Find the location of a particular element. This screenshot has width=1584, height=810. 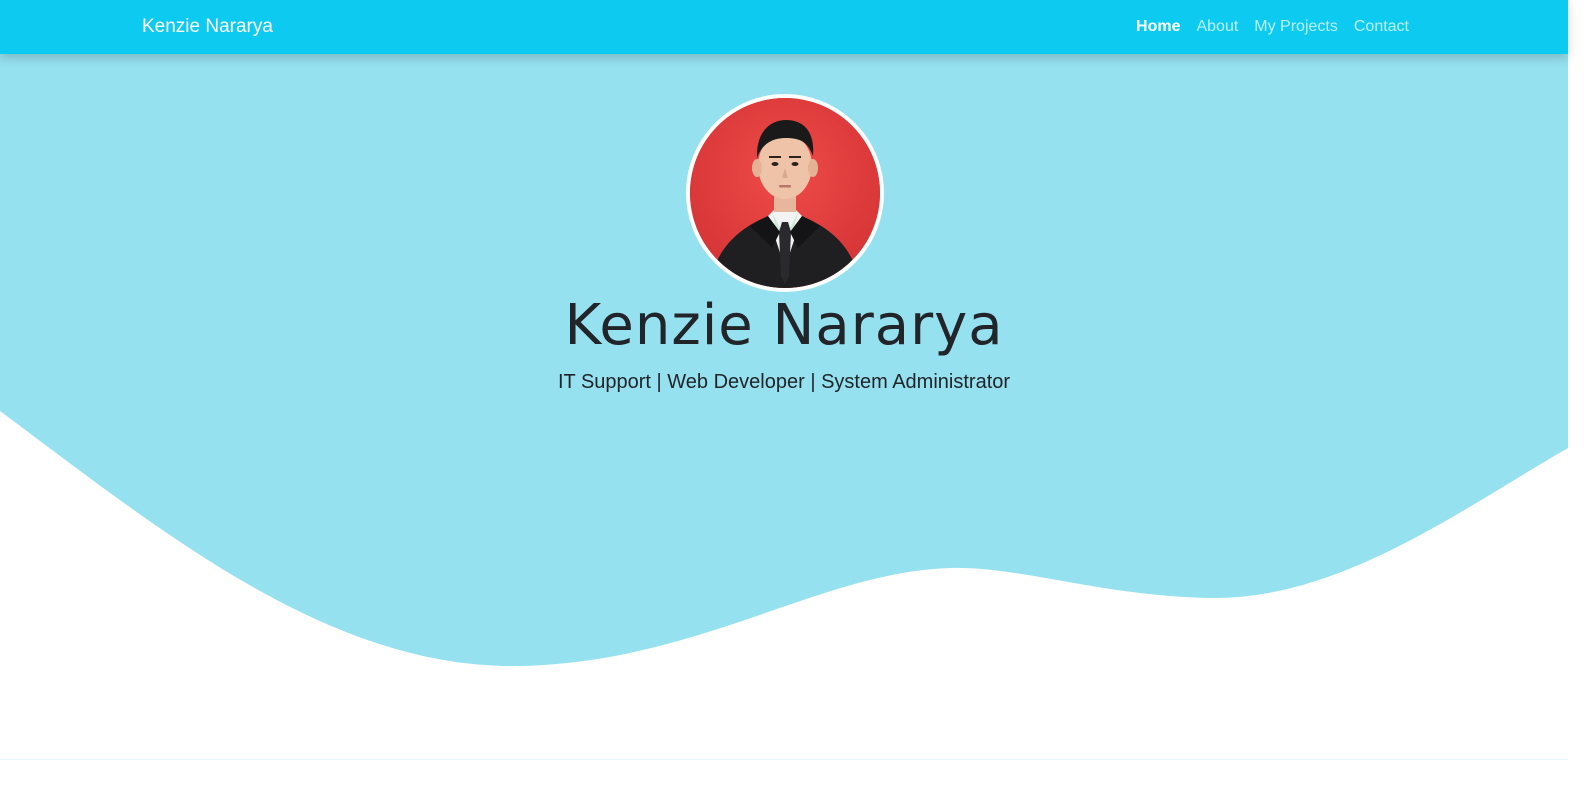

nav-link-home: Home is located at coordinates (1158, 26).